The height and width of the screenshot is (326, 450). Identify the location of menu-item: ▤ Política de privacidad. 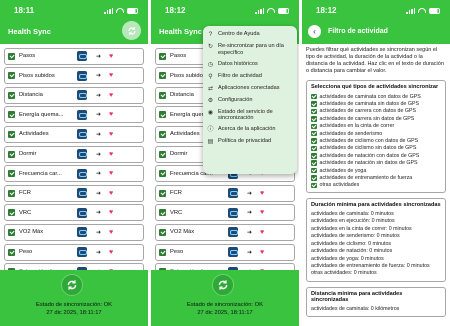
(250, 142).